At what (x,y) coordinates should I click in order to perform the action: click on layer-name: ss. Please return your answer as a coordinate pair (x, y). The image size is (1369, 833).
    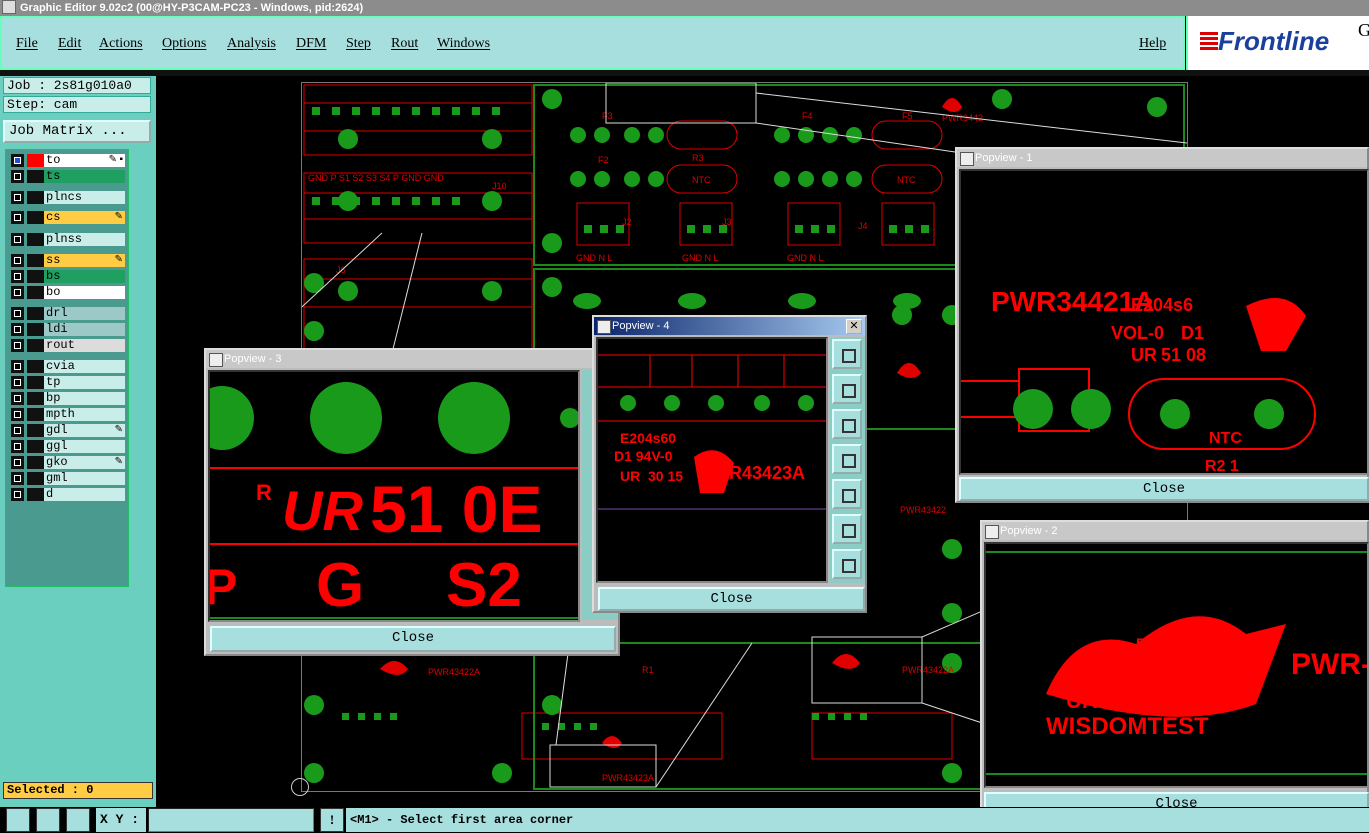
    Looking at the image, I should click on (84, 260).